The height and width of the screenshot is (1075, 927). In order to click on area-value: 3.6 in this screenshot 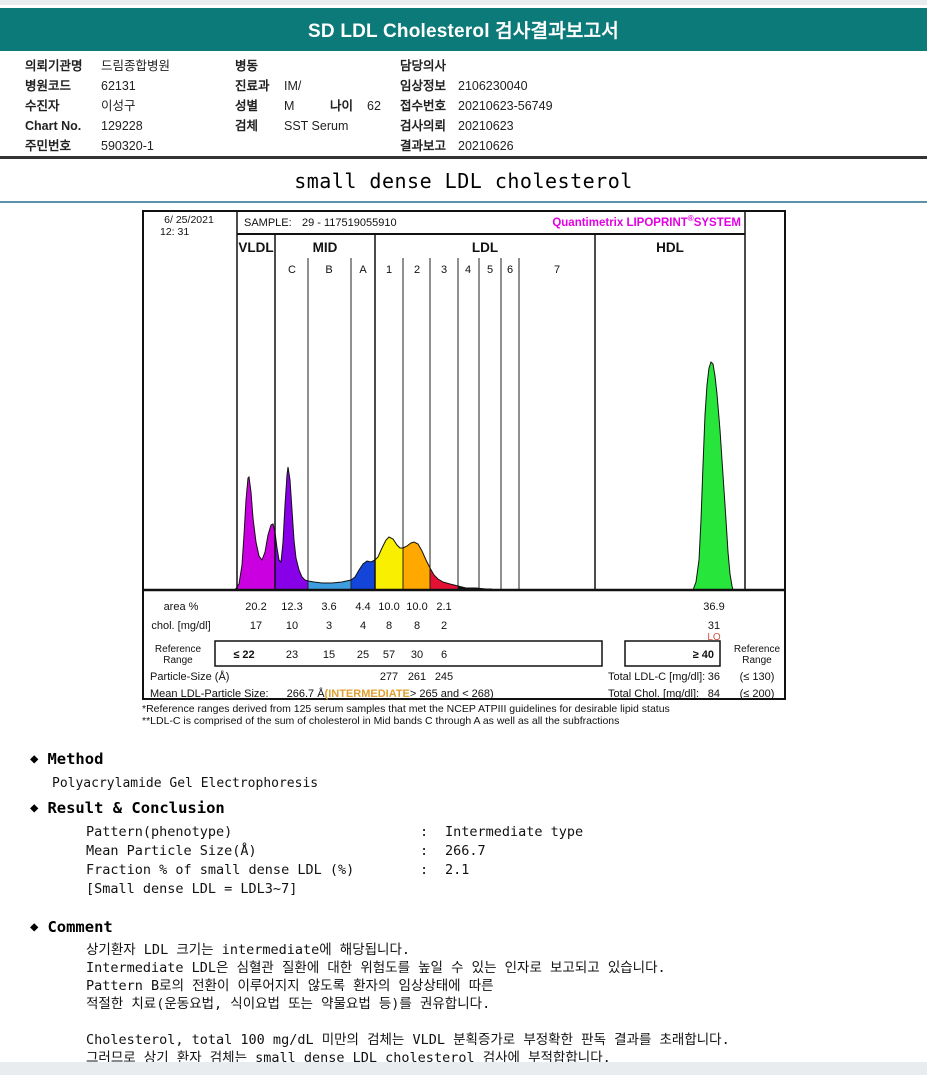, I will do `click(328, 607)`.